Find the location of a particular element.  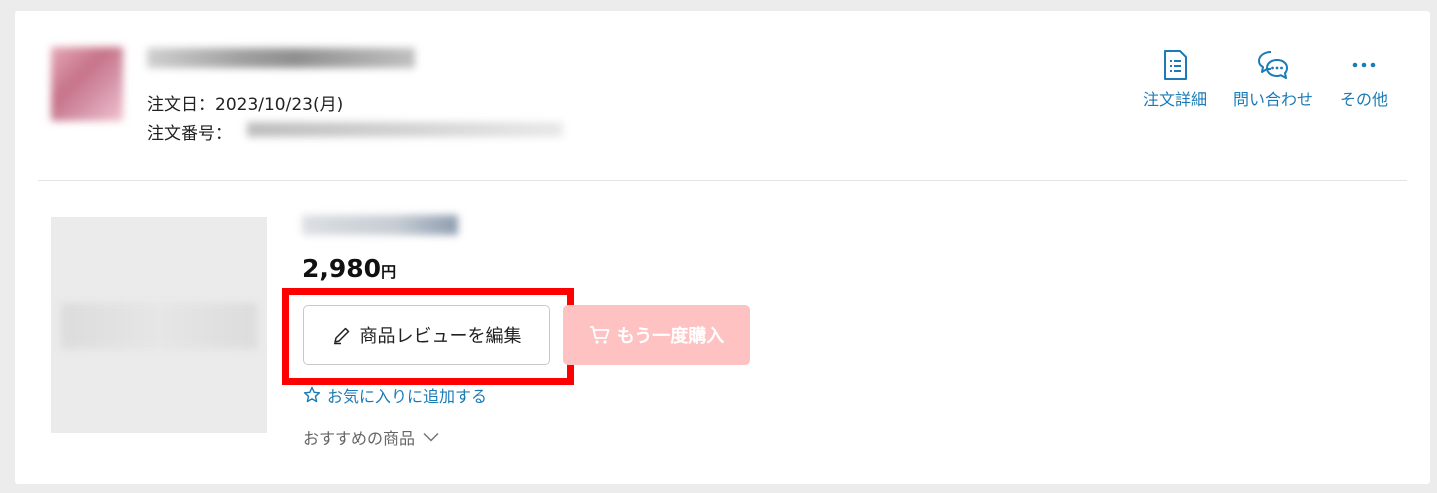

order-number-redacted is located at coordinates (405, 129).